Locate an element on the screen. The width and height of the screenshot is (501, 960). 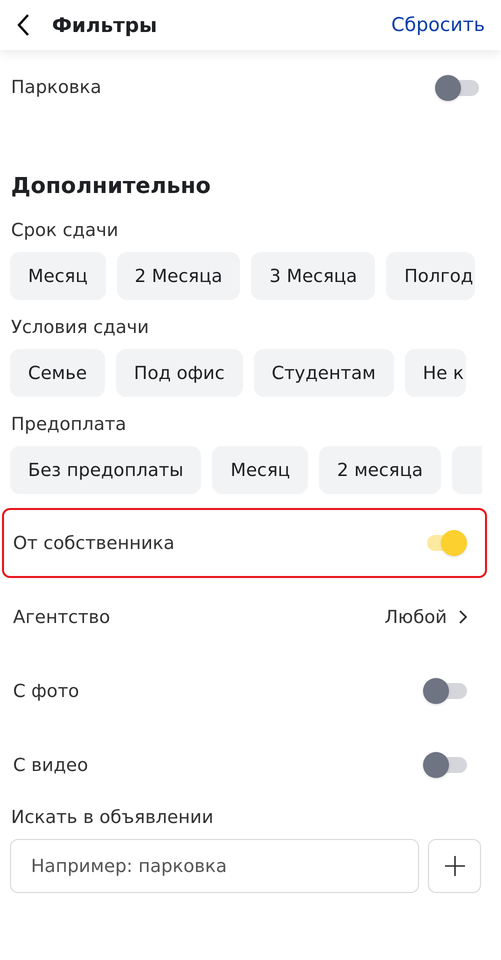
group-label: Срок сдачи is located at coordinates (64, 230).